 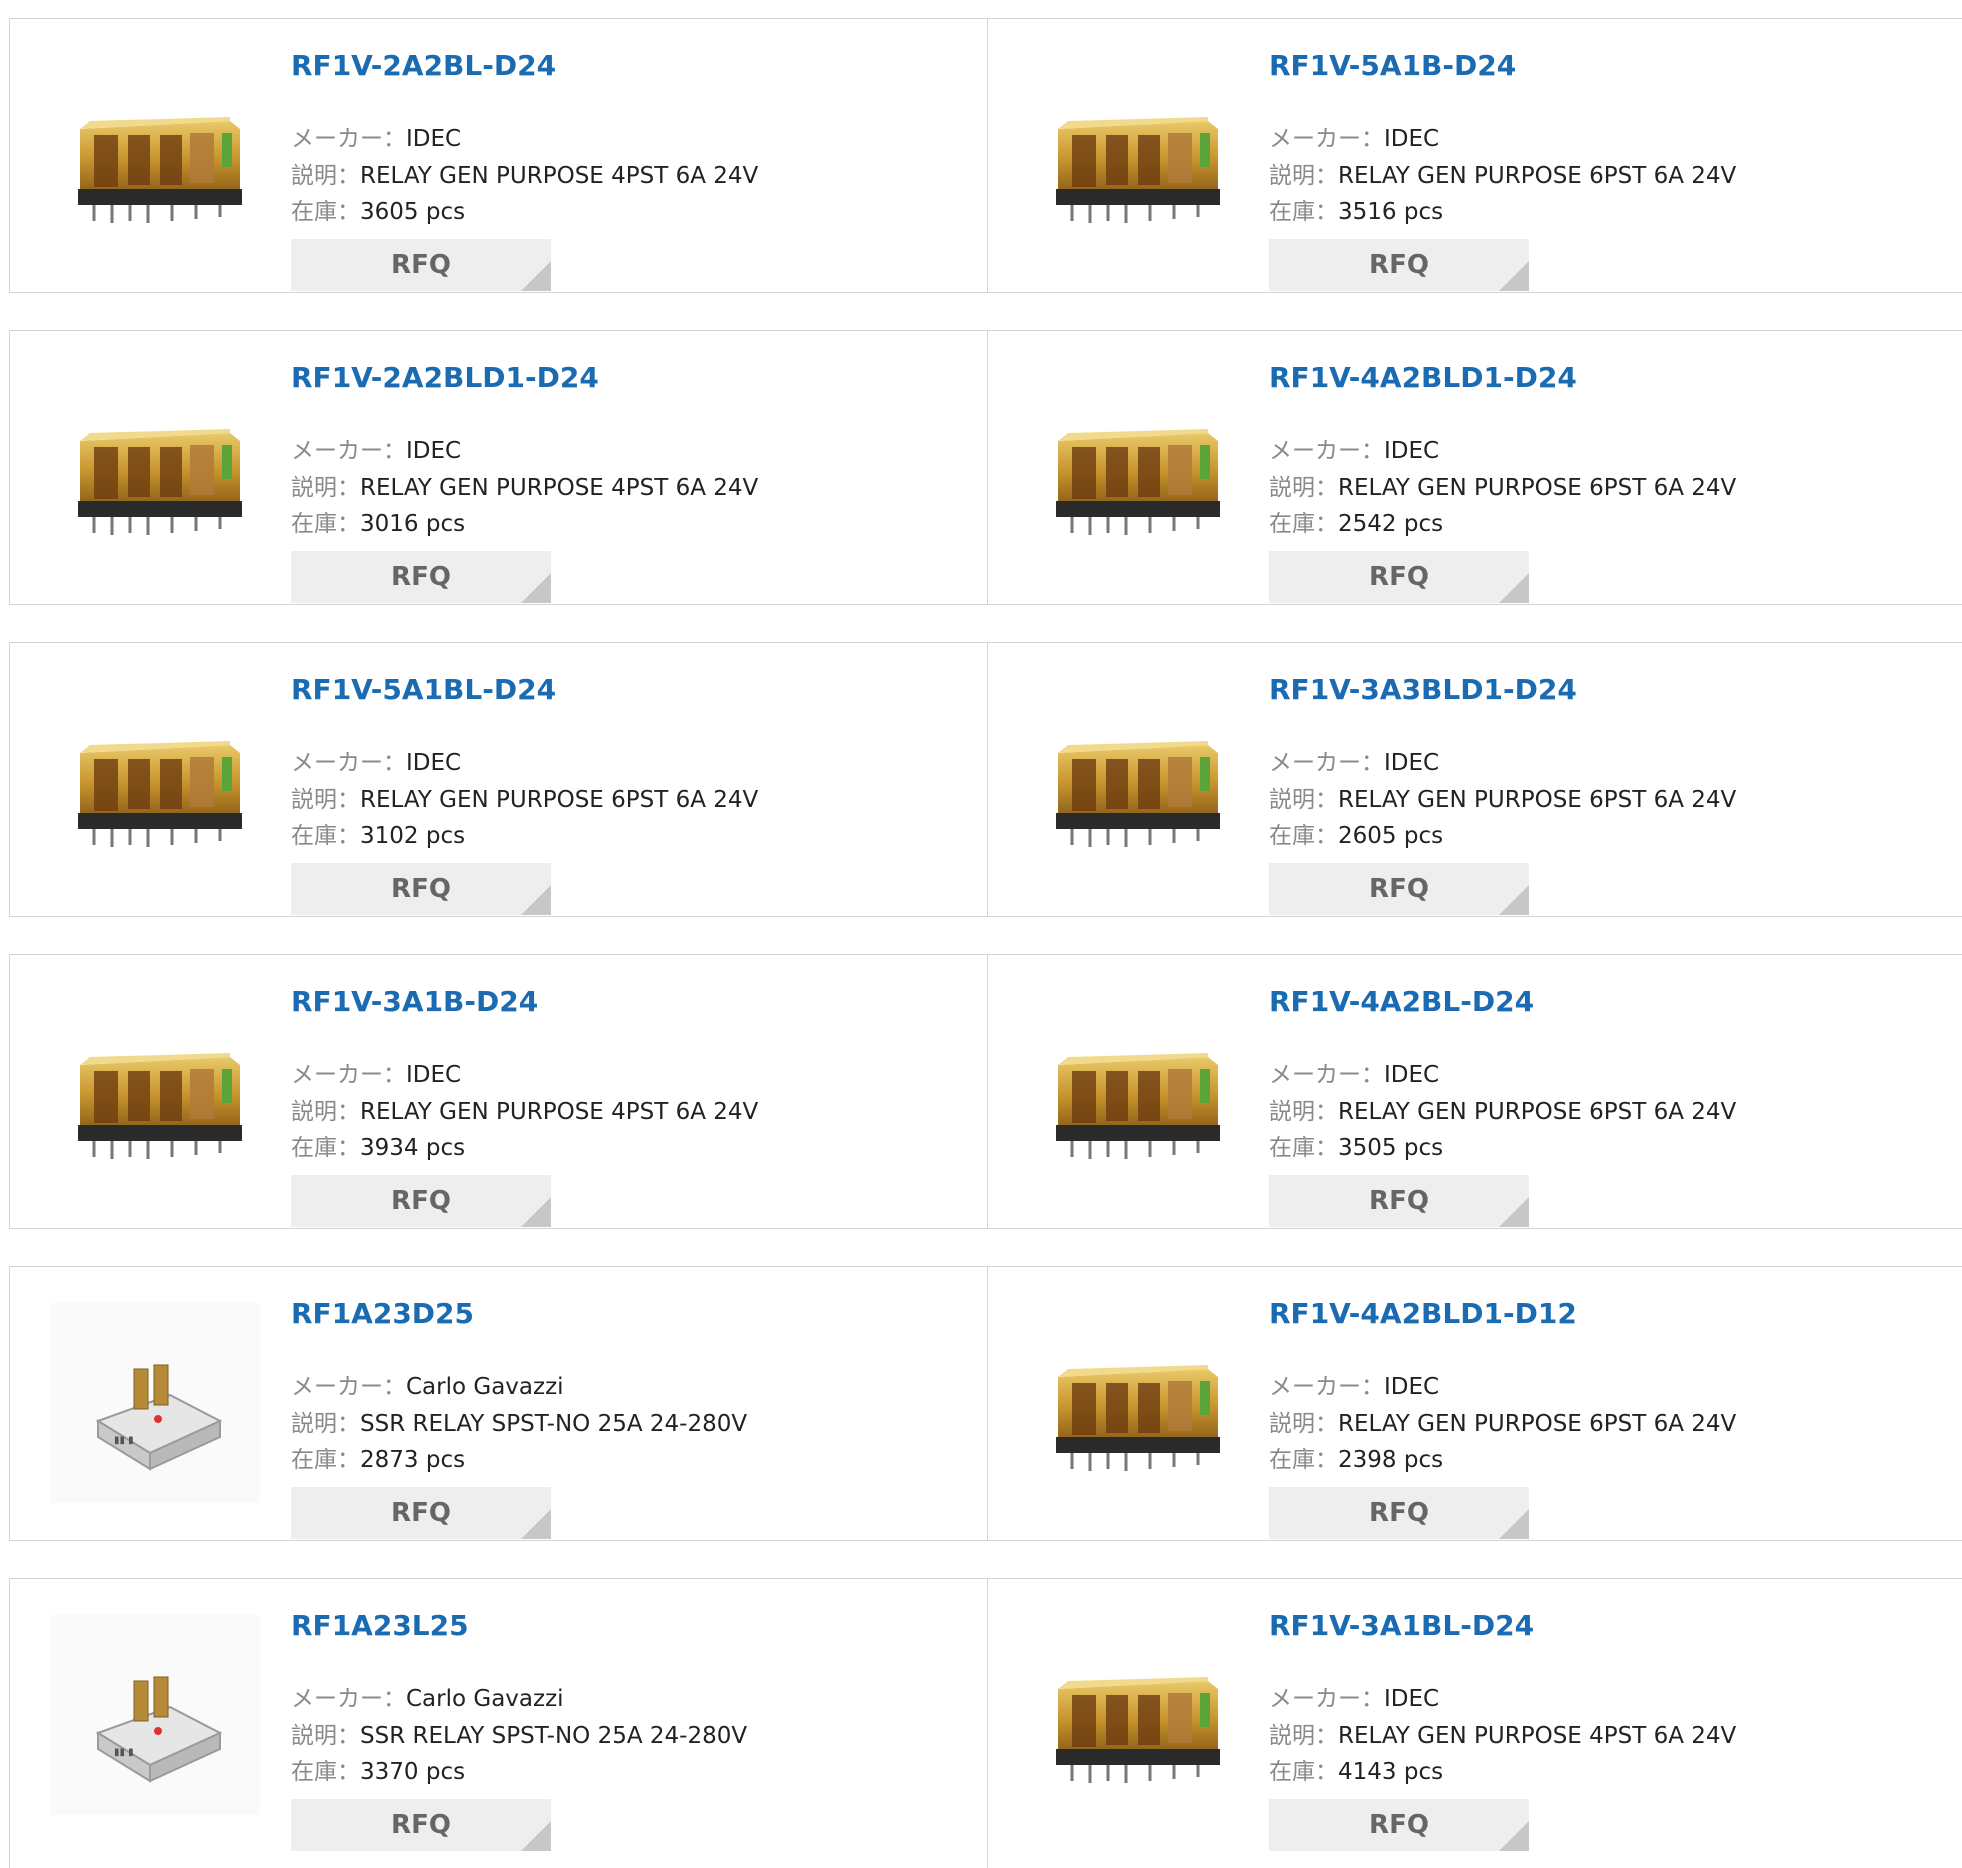 I want to click on description-value: RELAY GEN PURPOSE 4PST 6A 24V, so click(x=1537, y=1736).